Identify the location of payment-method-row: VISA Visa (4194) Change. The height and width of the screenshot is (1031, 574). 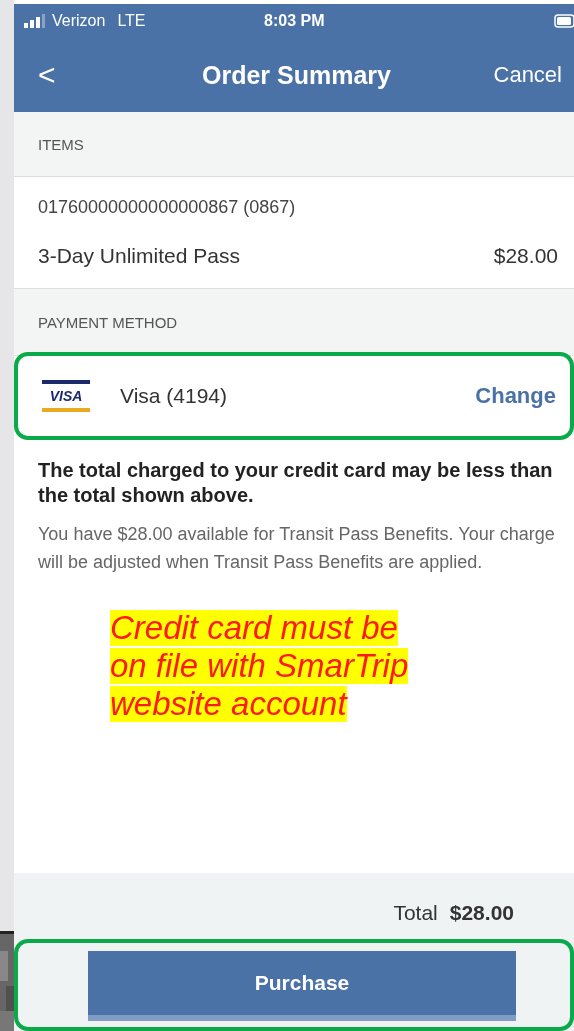
(294, 396).